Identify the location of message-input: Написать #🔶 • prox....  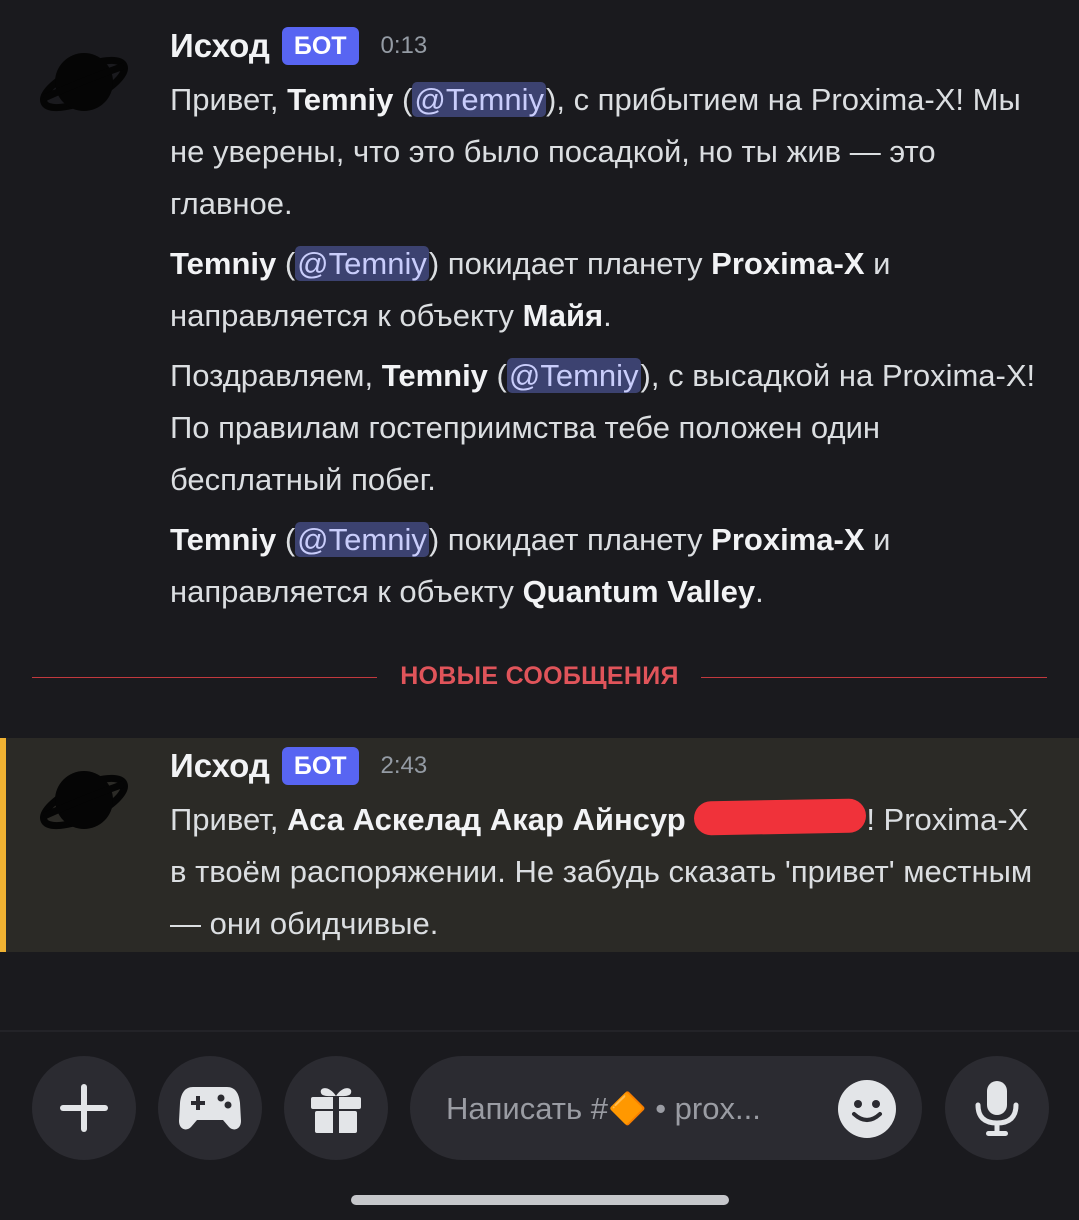
(666, 1108).